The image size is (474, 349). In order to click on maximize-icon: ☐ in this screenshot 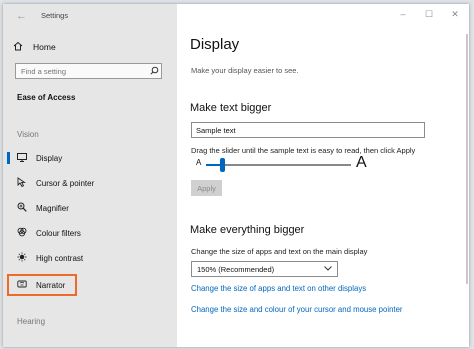, I will do `click(429, 14)`.